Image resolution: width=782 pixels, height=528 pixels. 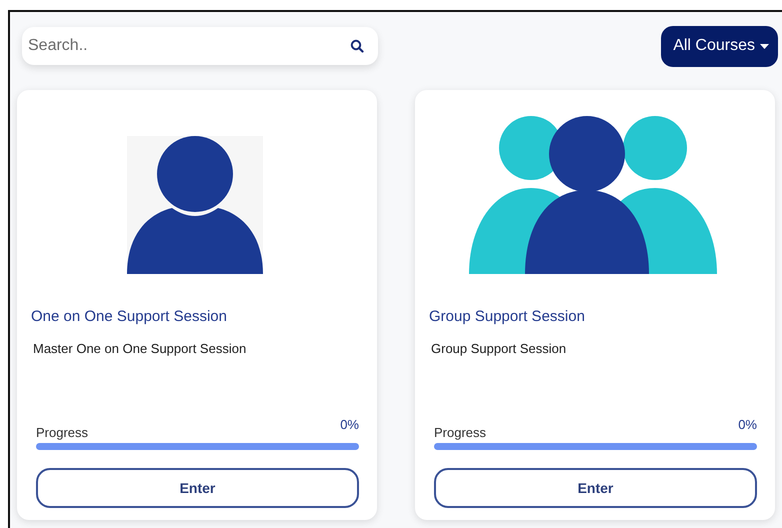 I want to click on search-icon, so click(x=357, y=46).